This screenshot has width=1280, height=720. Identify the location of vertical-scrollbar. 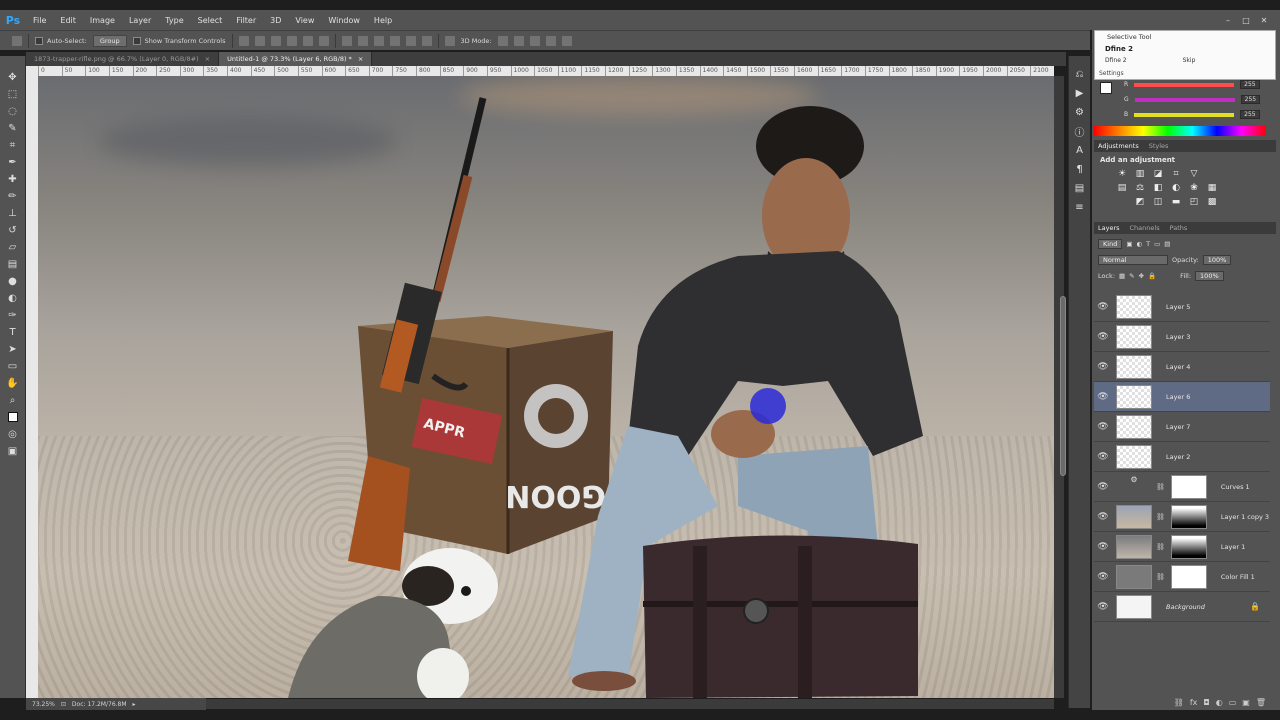
(1060, 387).